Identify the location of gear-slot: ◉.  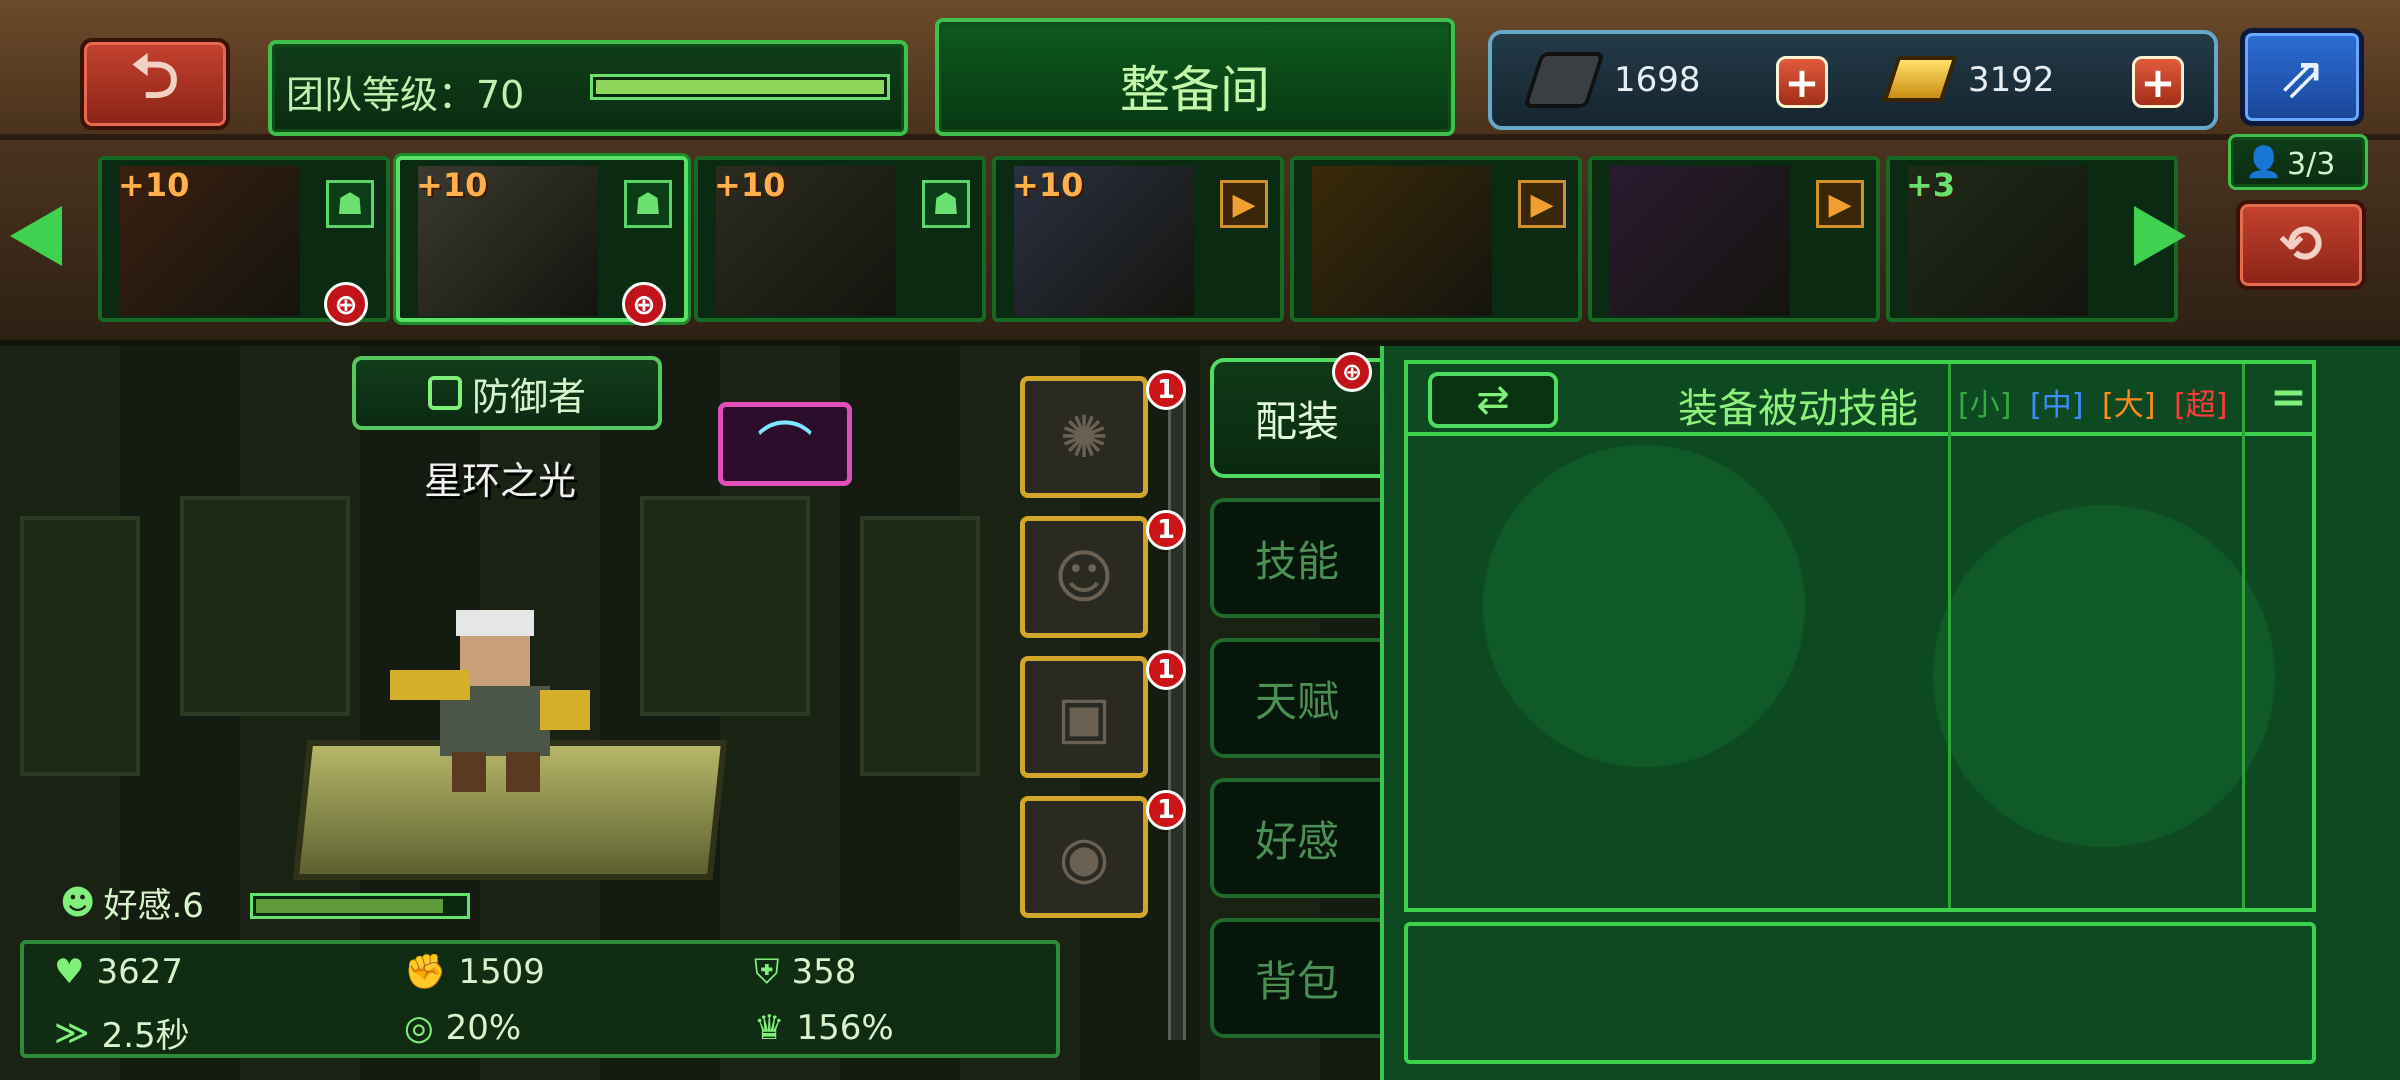
(1084, 857).